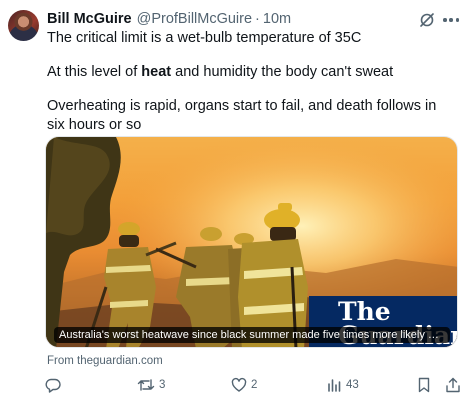 Image resolution: width=468 pixels, height=401 pixels. Describe the element at coordinates (156, 72) in the screenshot. I see `tweet-text-bold-word: heat` at that location.